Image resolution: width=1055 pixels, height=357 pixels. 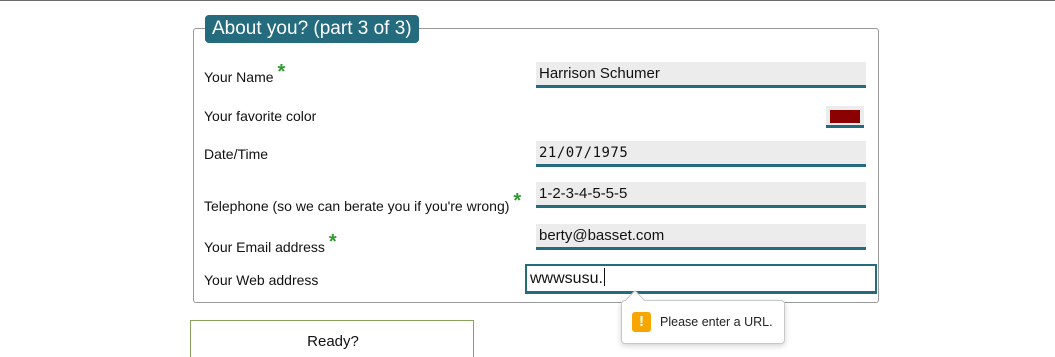 I want to click on web-address-input: wwwsusu., so click(x=701, y=279).